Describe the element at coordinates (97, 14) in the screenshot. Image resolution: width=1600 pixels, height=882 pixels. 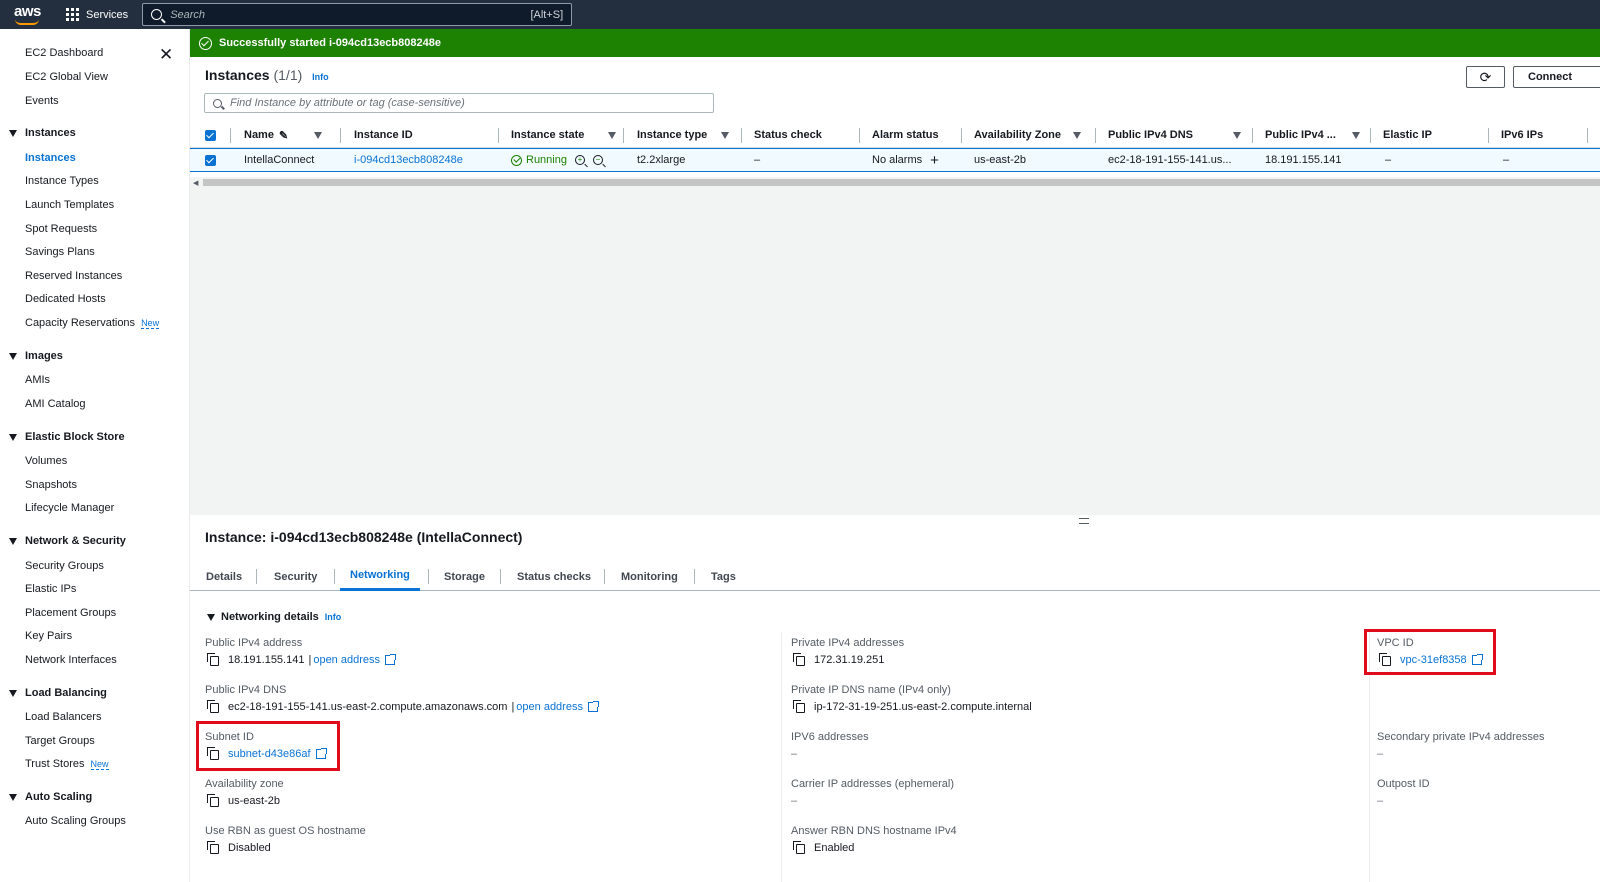
I see `services-button: Services` at that location.